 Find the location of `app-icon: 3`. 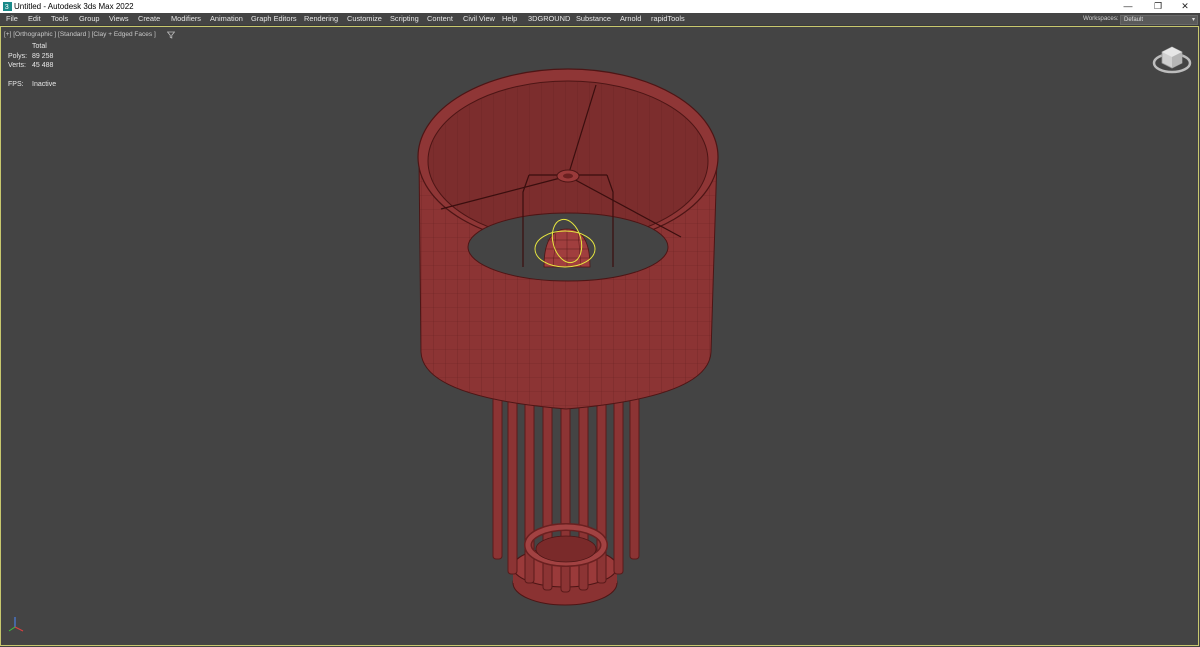

app-icon: 3 is located at coordinates (7, 6).